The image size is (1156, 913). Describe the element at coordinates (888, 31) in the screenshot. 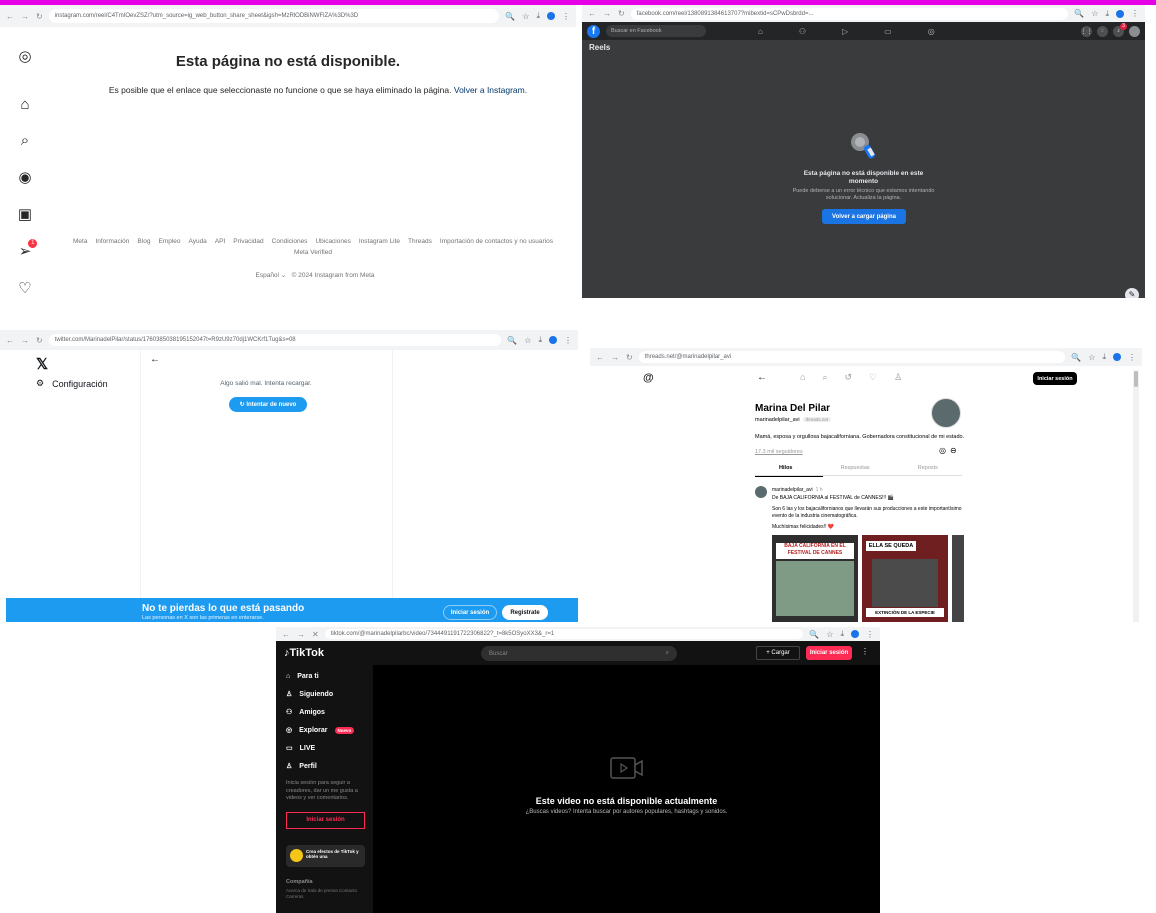

I see `marketplace-icon: ▭` at that location.